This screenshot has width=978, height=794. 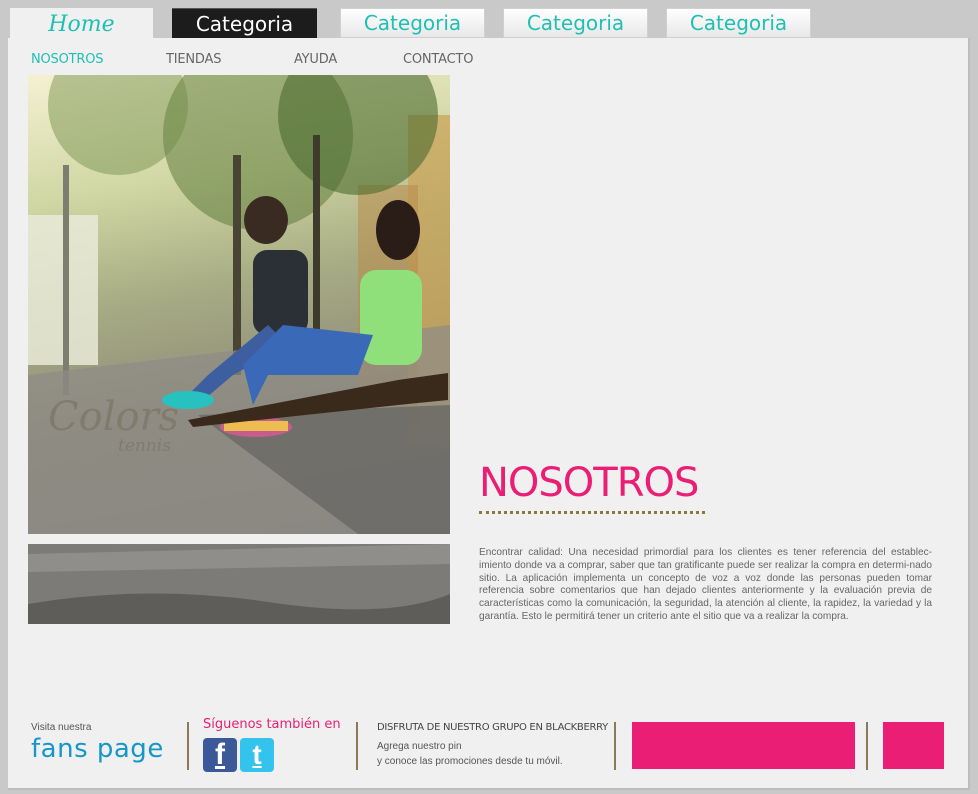 I want to click on subnav-contacto: CONTACTO, so click(x=438, y=59).